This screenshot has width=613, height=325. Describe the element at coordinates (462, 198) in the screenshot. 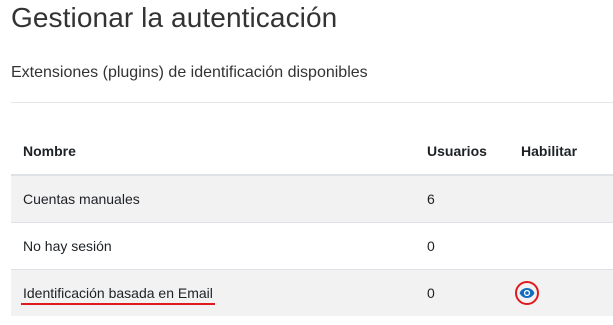

I see `plugin-users-manual: 6` at that location.